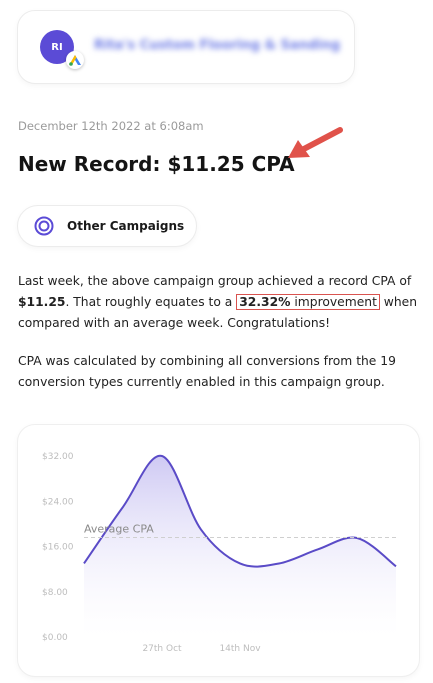 The height and width of the screenshot is (683, 433). What do you see at coordinates (55, 638) in the screenshot?
I see `y-tick-label: $0.00` at bounding box center [55, 638].